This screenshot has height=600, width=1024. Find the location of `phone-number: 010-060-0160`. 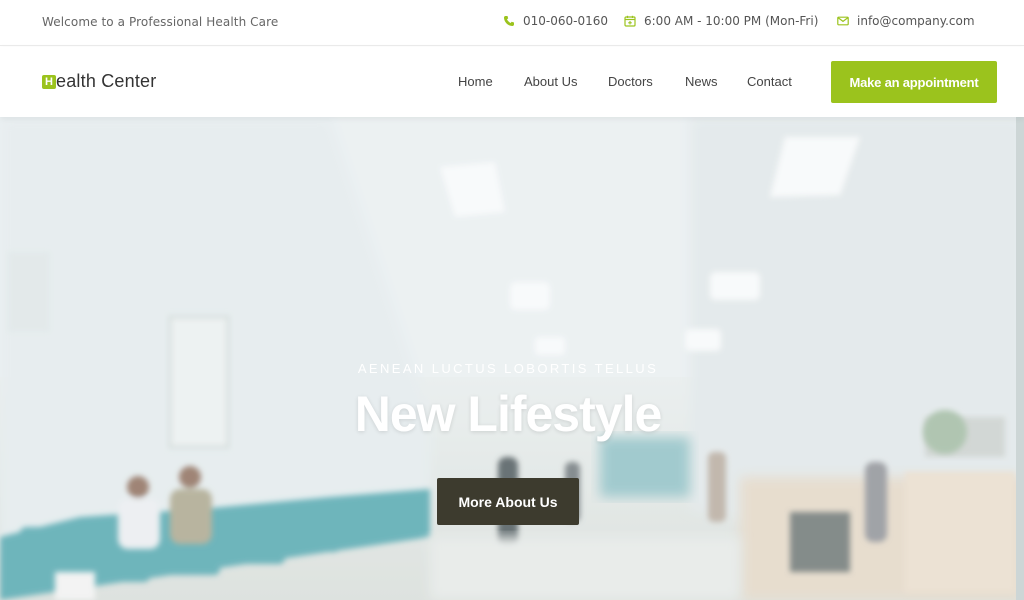

phone-number: 010-060-0160 is located at coordinates (566, 21).